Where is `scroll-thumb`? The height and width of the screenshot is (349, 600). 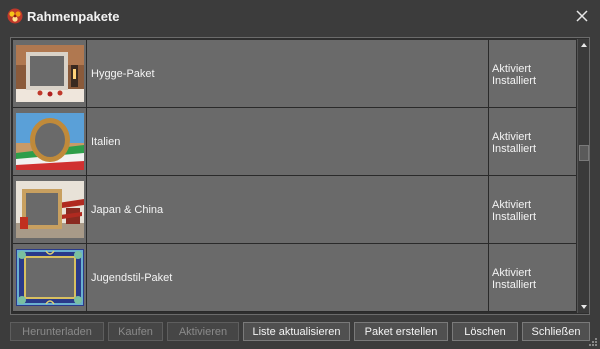 scroll-thumb is located at coordinates (584, 153).